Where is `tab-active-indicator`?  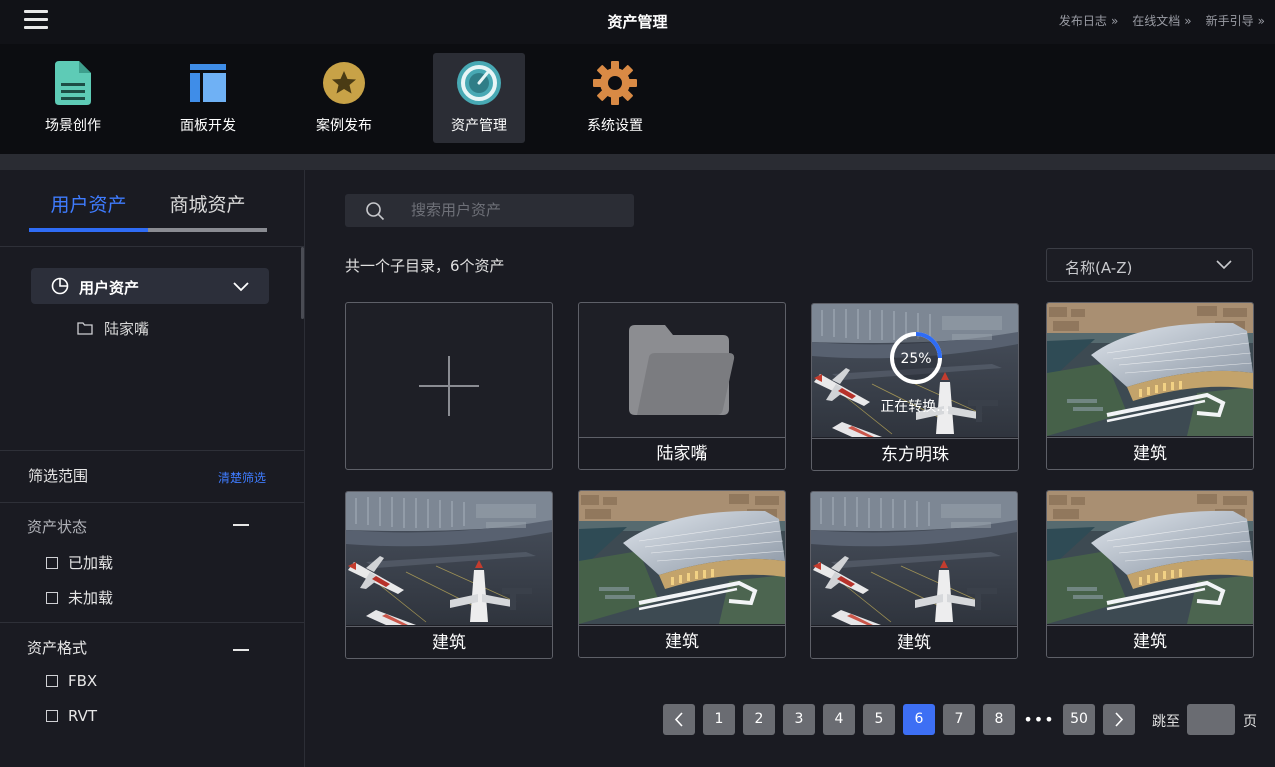 tab-active-indicator is located at coordinates (88, 230).